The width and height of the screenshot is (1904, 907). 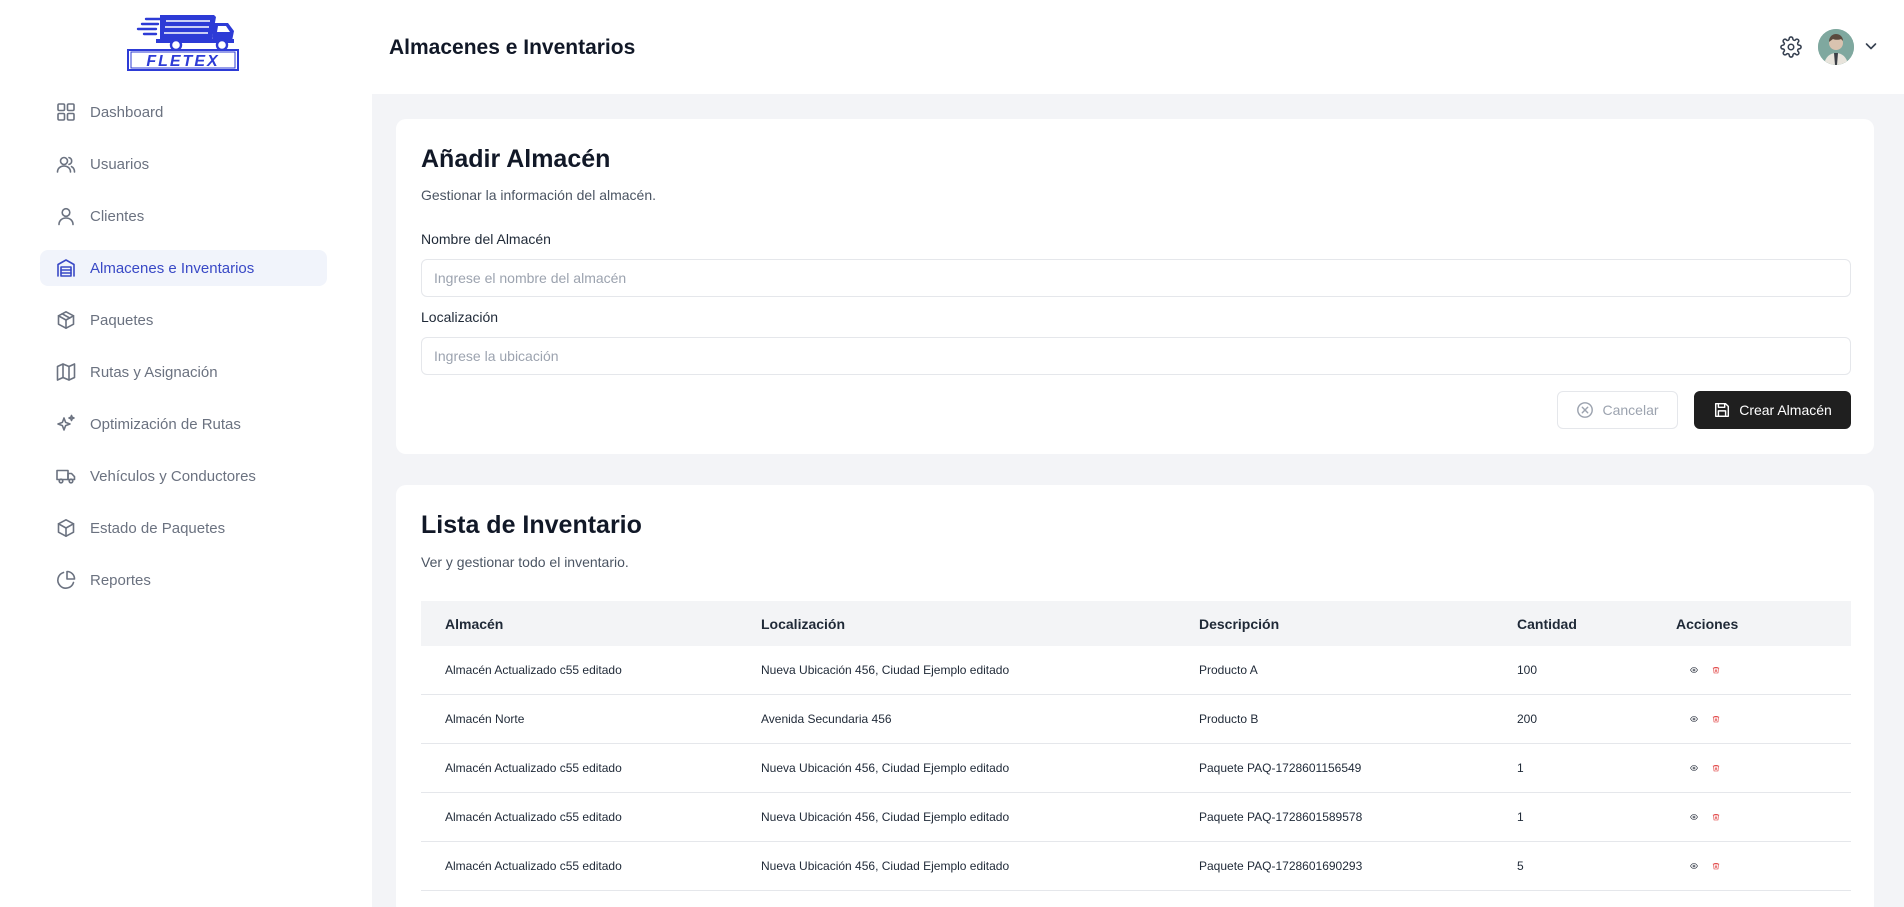 I want to click on fletex-logo: FLETEX, so click(x=183, y=42).